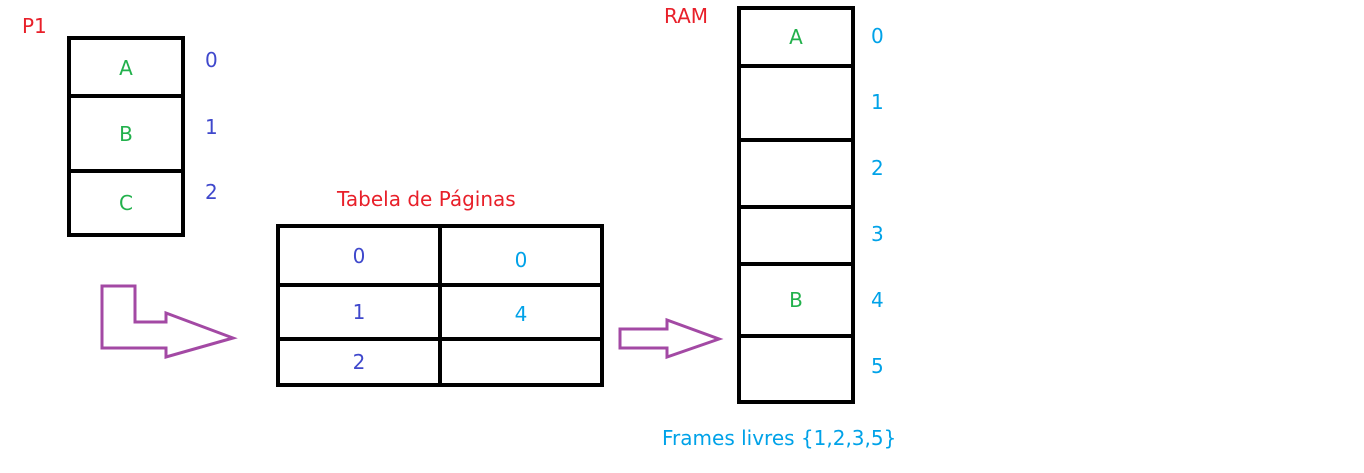 The height and width of the screenshot is (473, 1364). What do you see at coordinates (796, 300) in the screenshot?
I see `ram-frame-cell: B` at bounding box center [796, 300].